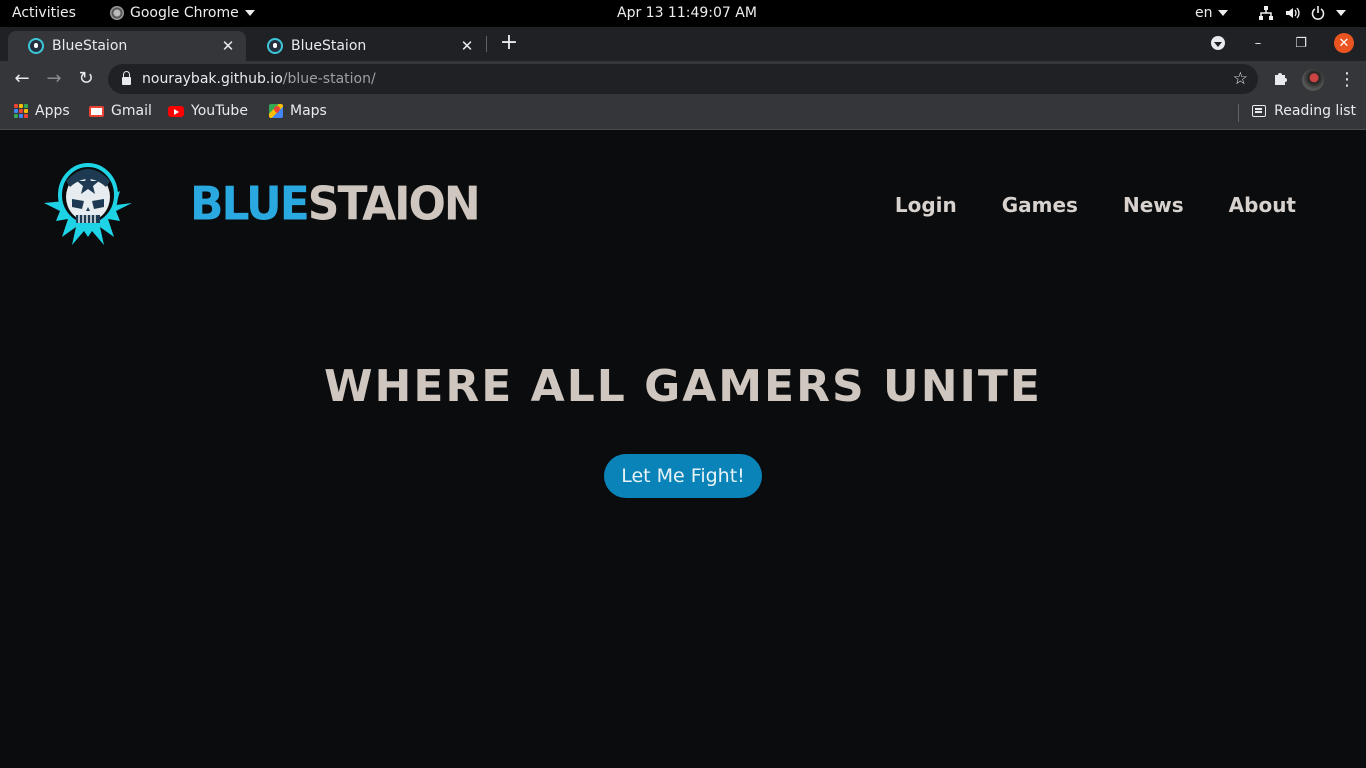  I want to click on nav-about-link: About, so click(1262, 205).